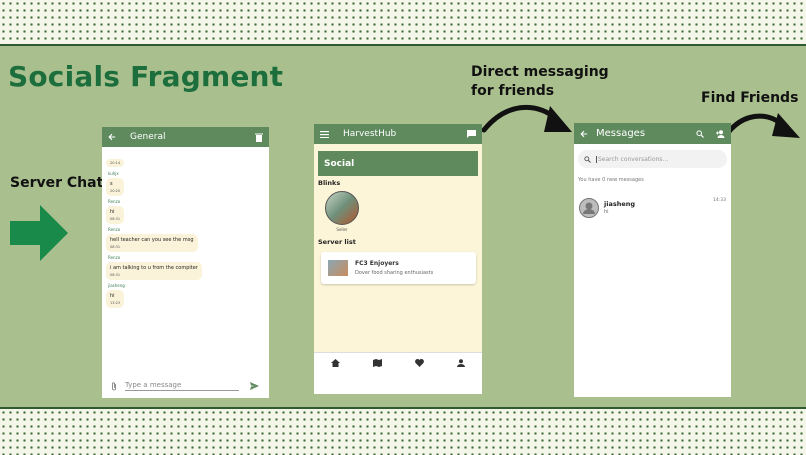 The image size is (806, 455). What do you see at coordinates (115, 303) in the screenshot?
I see `message-time: 13:23` at bounding box center [115, 303].